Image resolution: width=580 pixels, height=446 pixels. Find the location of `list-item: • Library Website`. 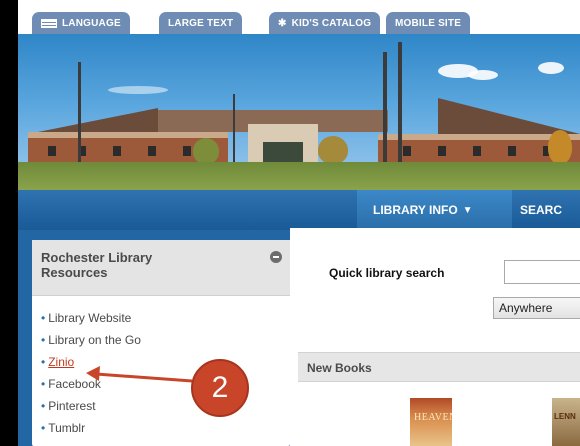

list-item: • Library Website is located at coordinates (91, 321).